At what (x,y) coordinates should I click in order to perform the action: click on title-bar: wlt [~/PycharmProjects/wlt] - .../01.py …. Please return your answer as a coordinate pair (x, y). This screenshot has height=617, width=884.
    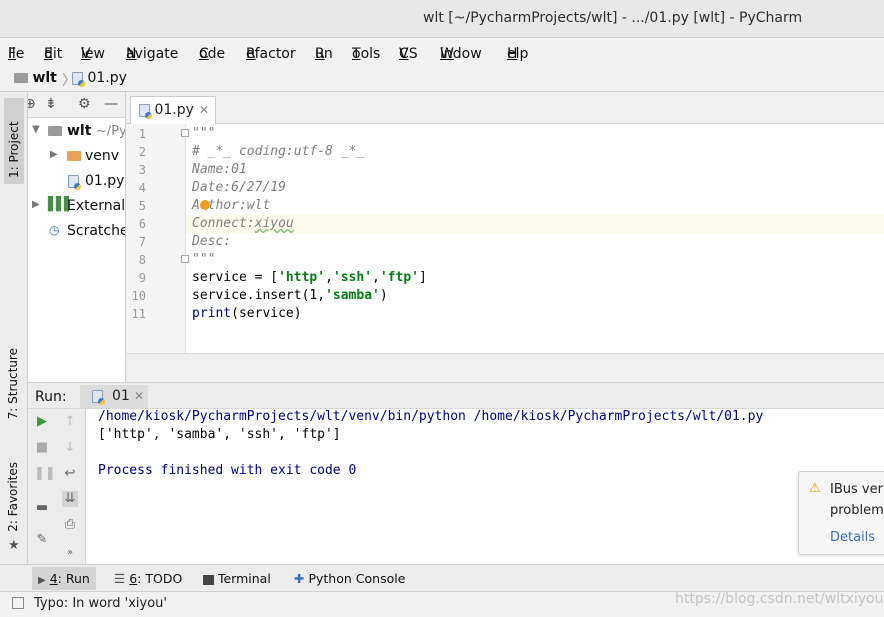
    Looking at the image, I should click on (442, 19).